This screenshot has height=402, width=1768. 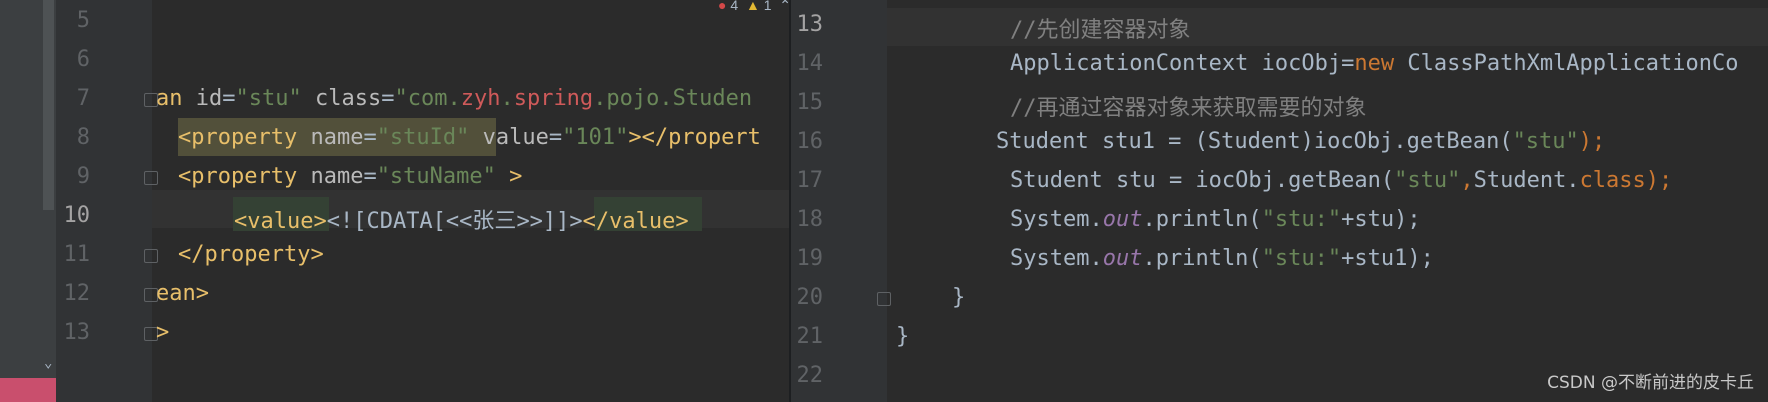 What do you see at coordinates (595, 137) in the screenshot?
I see `code-token: "101"` at bounding box center [595, 137].